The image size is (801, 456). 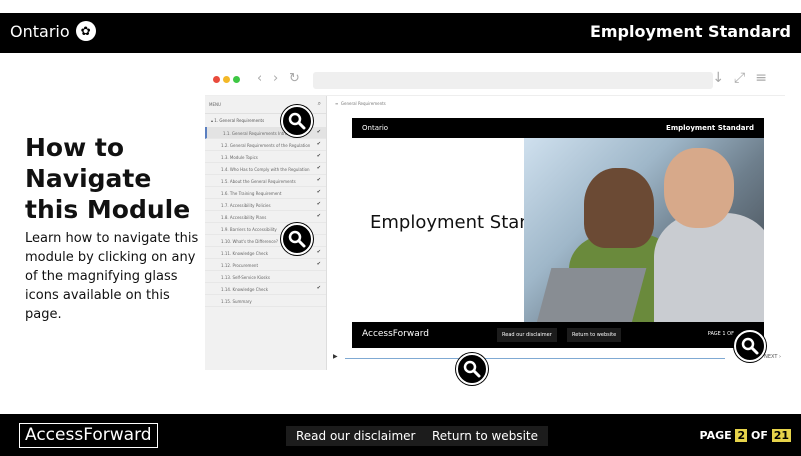 What do you see at coordinates (215, 104) in the screenshot?
I see `menu-label: MENU` at bounding box center [215, 104].